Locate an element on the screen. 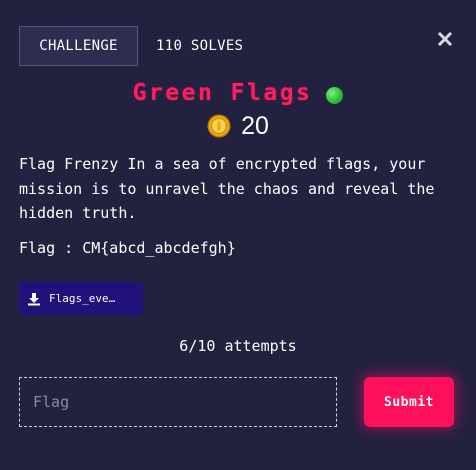  download-icon is located at coordinates (34, 298).